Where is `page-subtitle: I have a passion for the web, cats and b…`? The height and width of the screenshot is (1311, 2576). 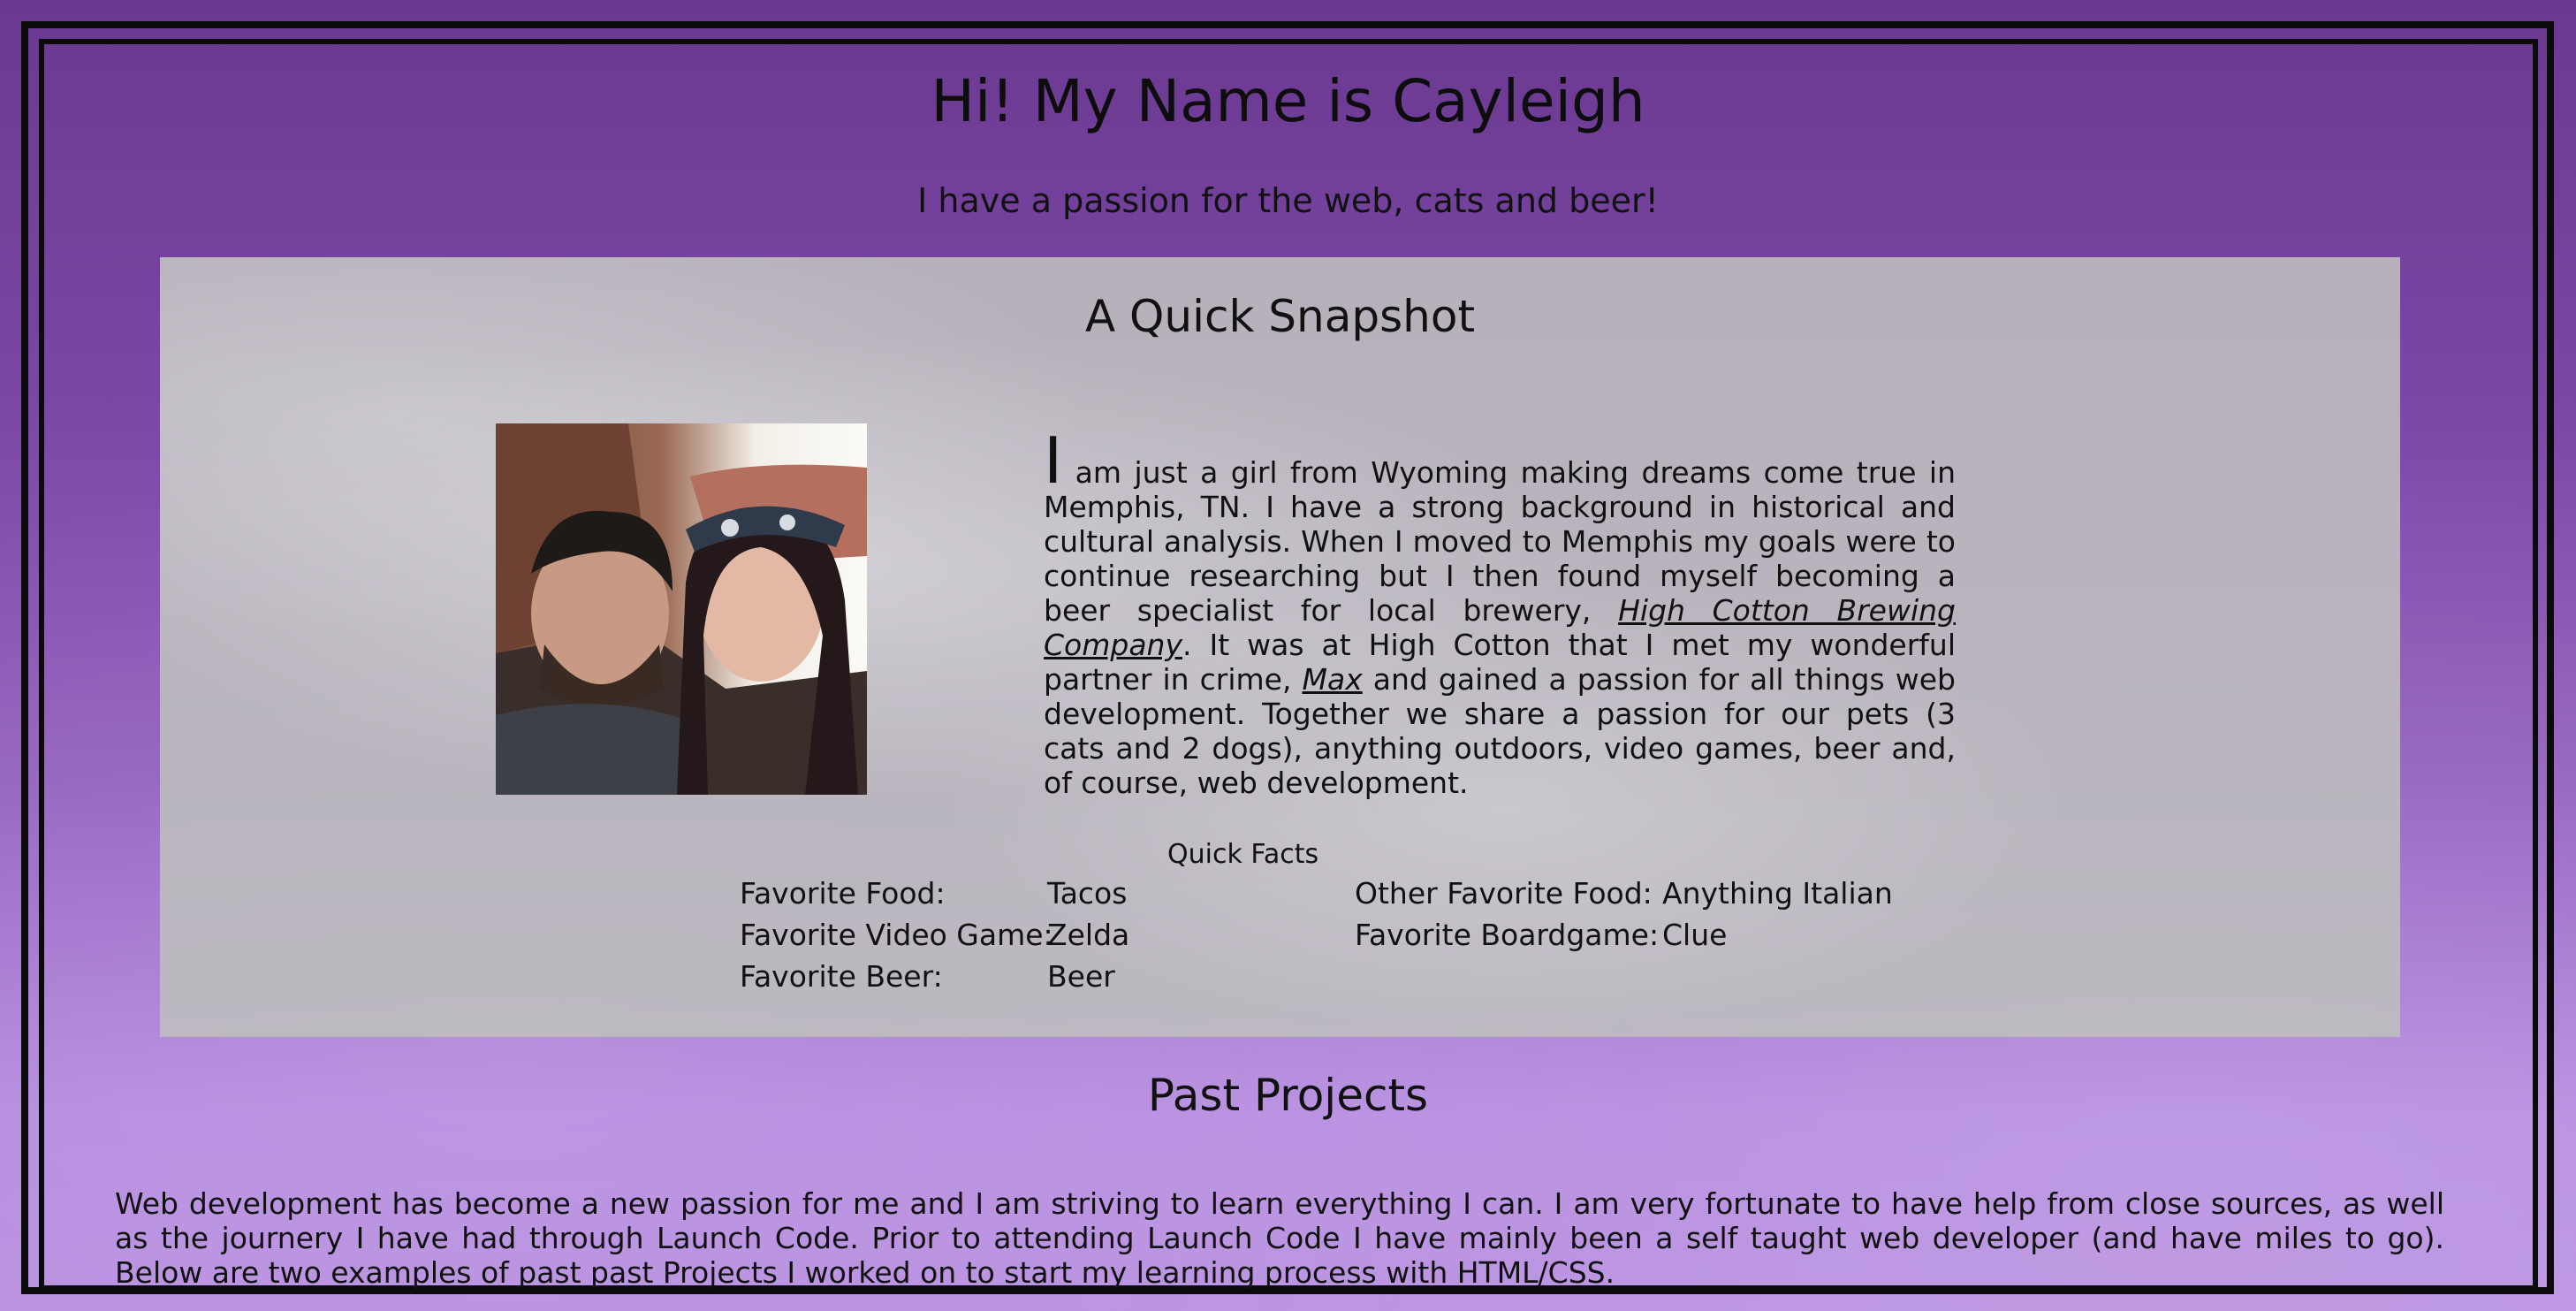 page-subtitle: I have a passion for the web, cats and b… is located at coordinates (1288, 200).